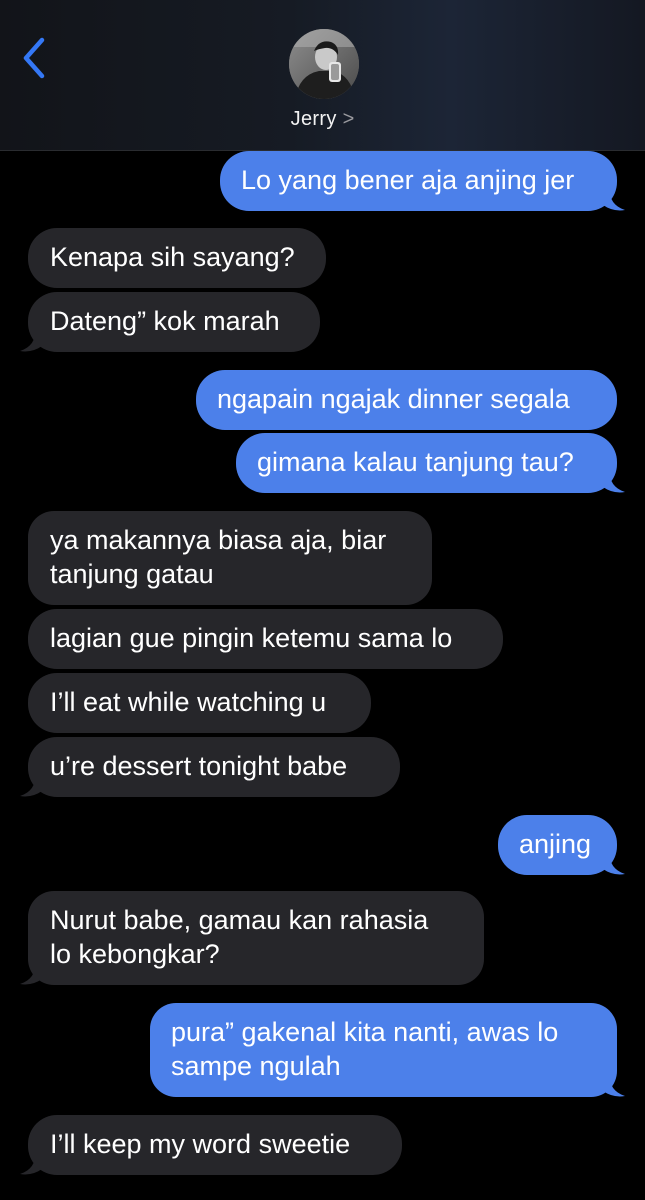  Describe the element at coordinates (132, 574) in the screenshot. I see `message-line: tanjung gatau` at that location.